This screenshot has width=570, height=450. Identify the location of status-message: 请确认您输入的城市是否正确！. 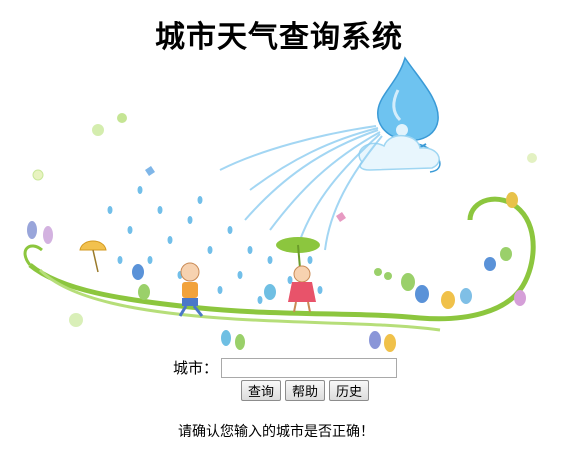
(276, 432).